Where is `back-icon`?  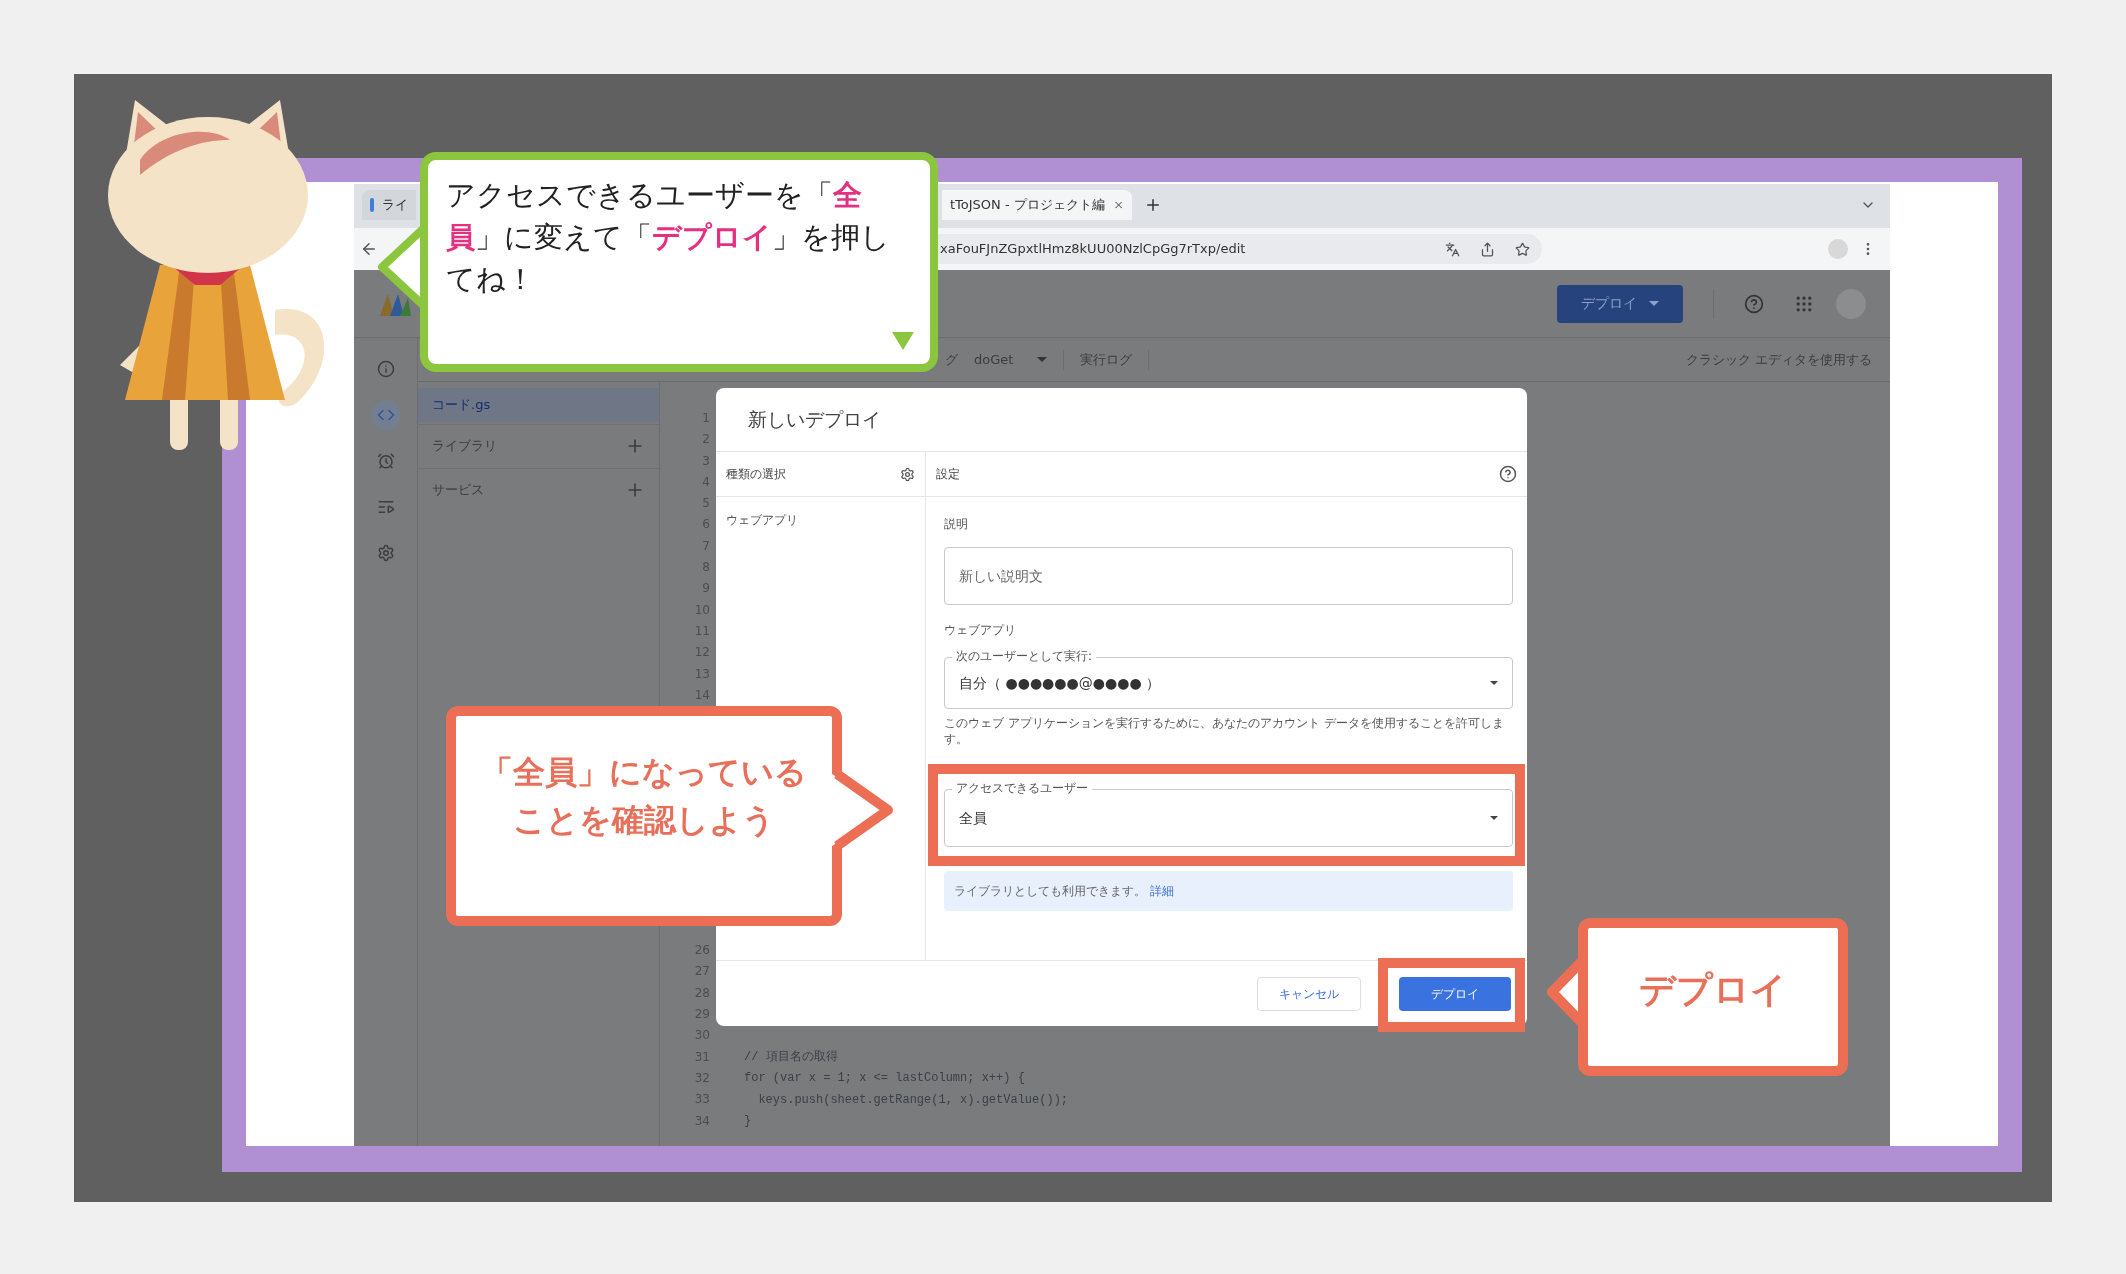 back-icon is located at coordinates (369, 249).